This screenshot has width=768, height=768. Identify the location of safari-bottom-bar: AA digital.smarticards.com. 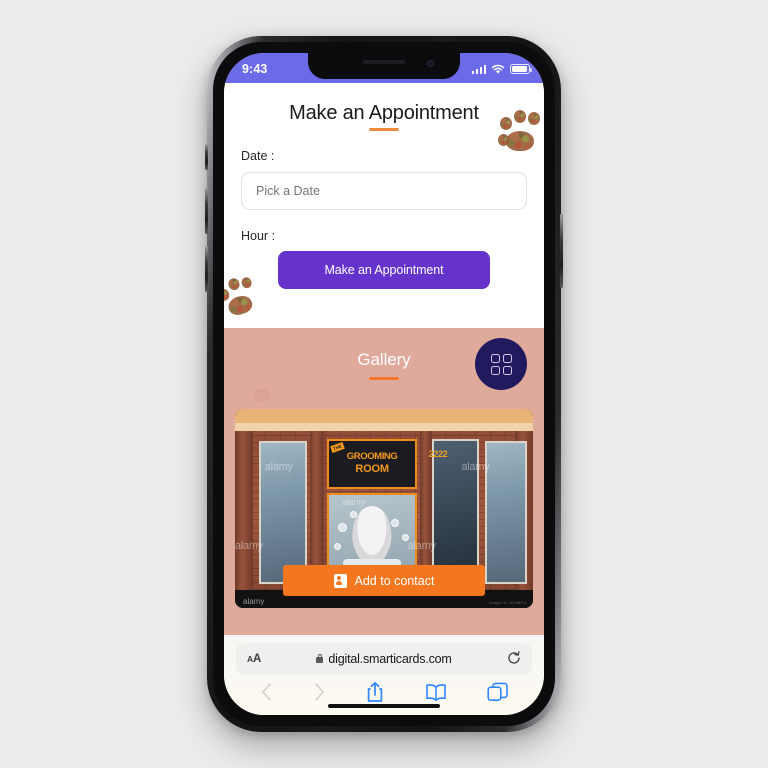
(384, 675).